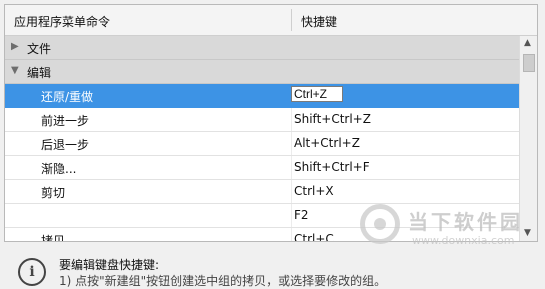  Describe the element at coordinates (317, 94) in the screenshot. I see `shortcut-input` at that location.